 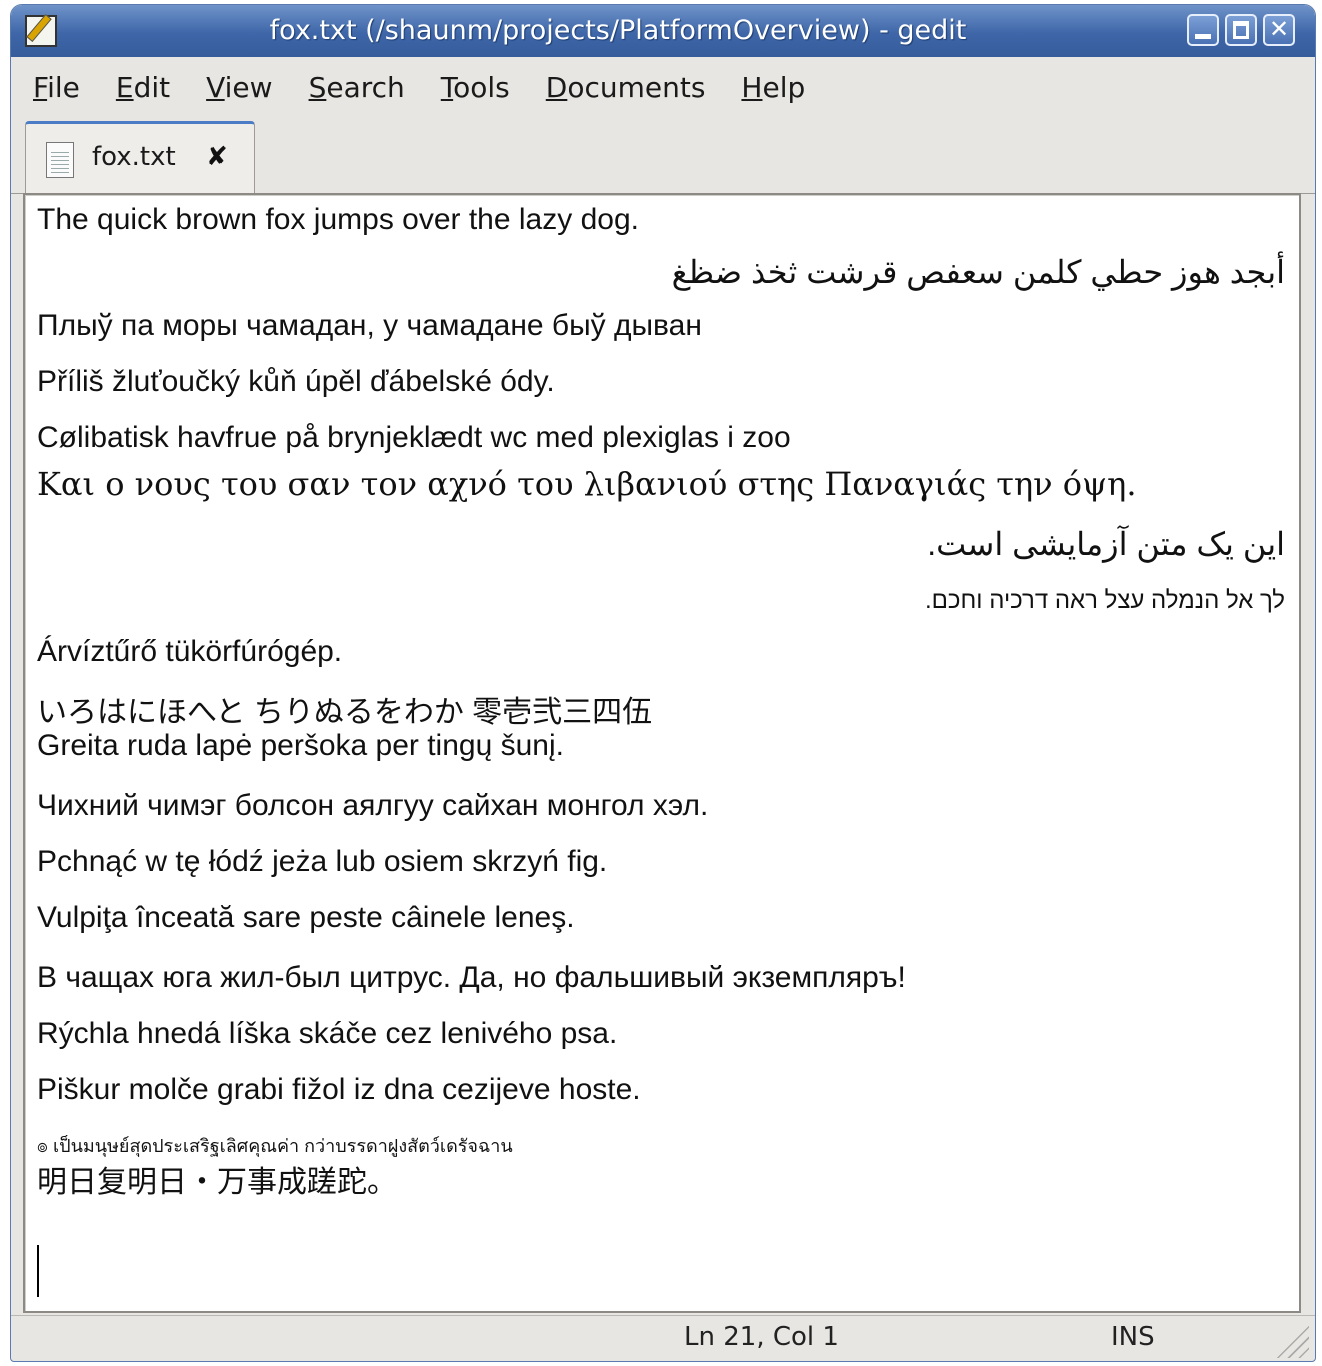 What do you see at coordinates (1104, 600) in the screenshot?
I see `text-line: לך אל הנמלה עצל ראה דרכיה וחכם.` at bounding box center [1104, 600].